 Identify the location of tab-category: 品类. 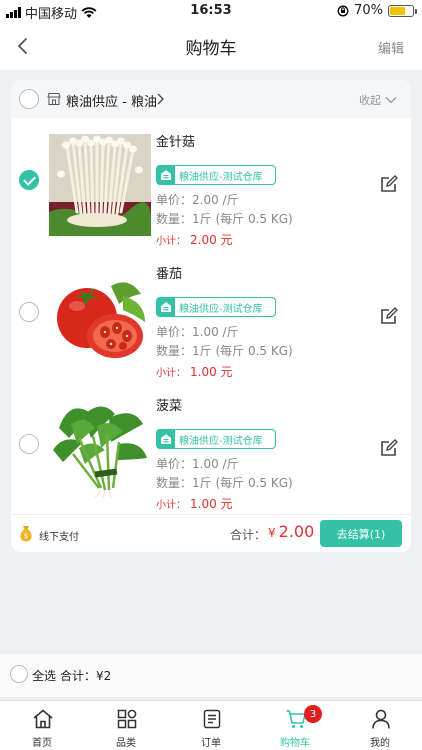
(126, 725).